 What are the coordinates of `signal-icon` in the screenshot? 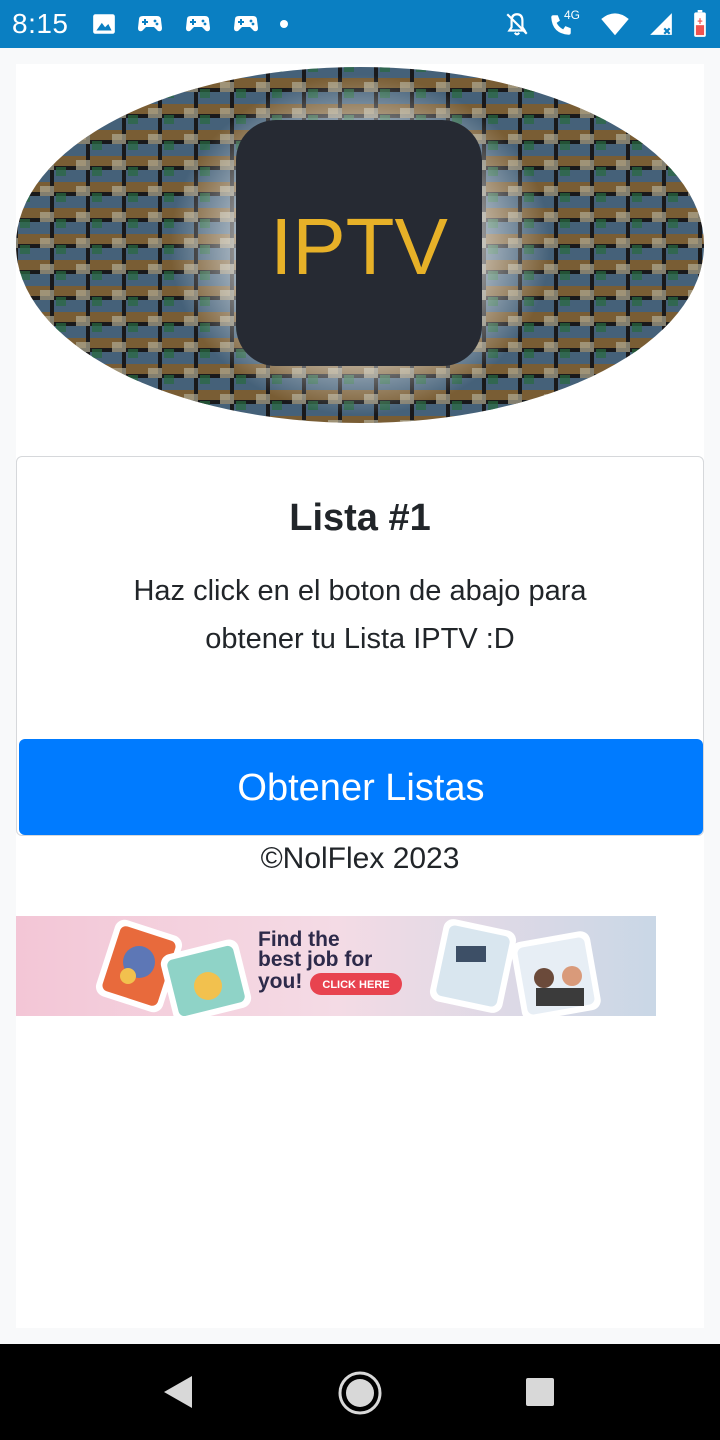 It's located at (661, 24).